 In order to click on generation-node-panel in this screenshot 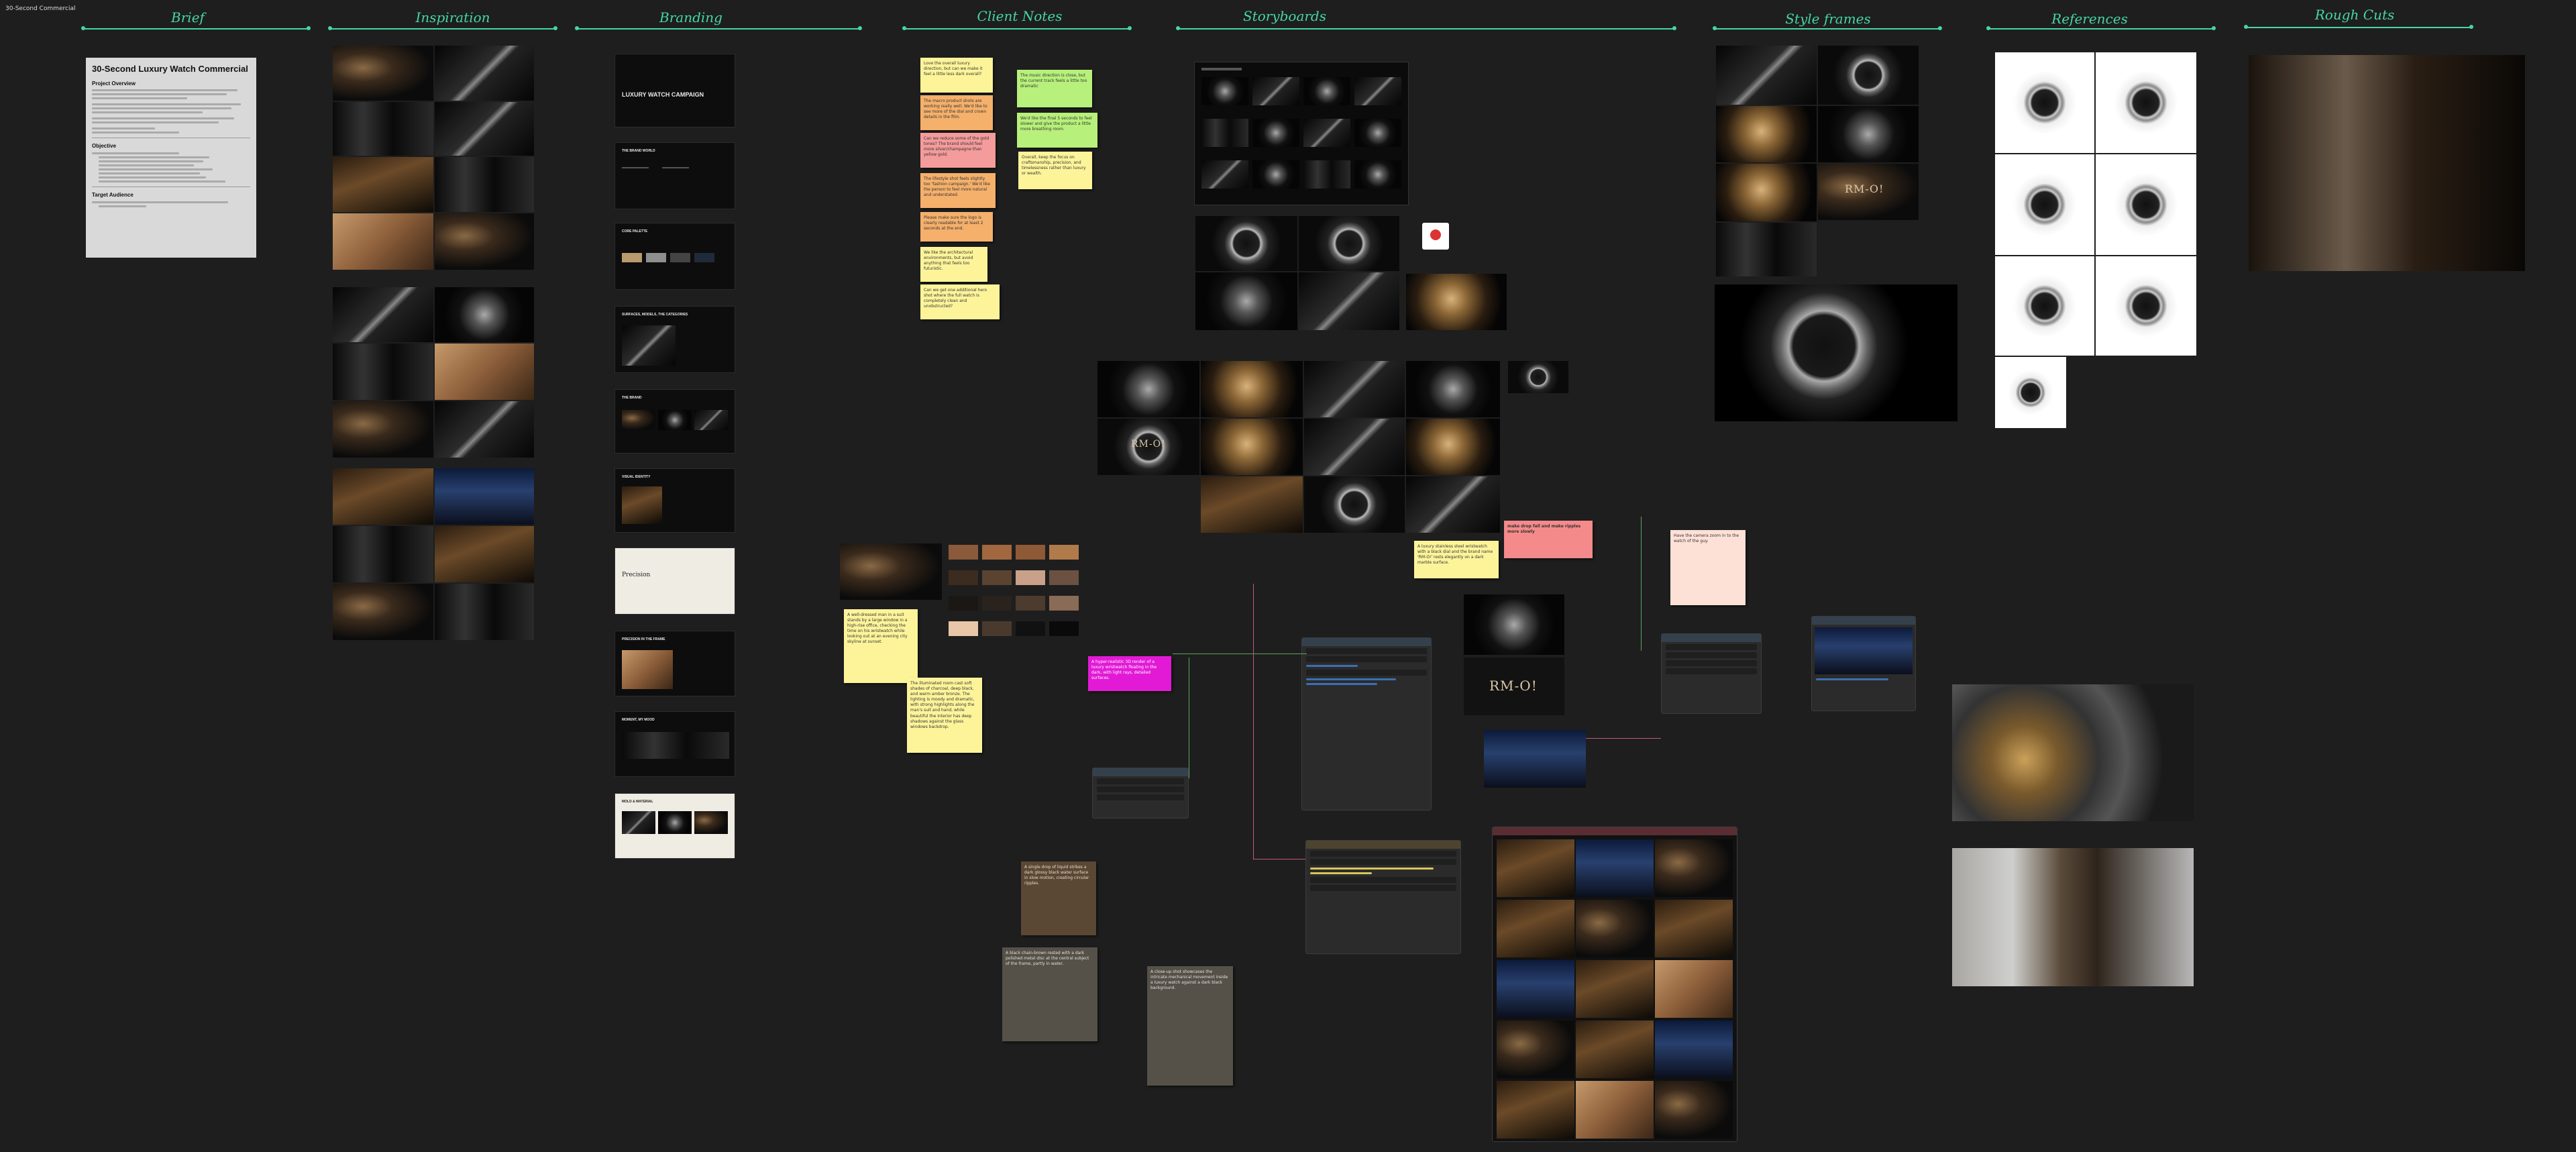, I will do `click(1366, 723)`.